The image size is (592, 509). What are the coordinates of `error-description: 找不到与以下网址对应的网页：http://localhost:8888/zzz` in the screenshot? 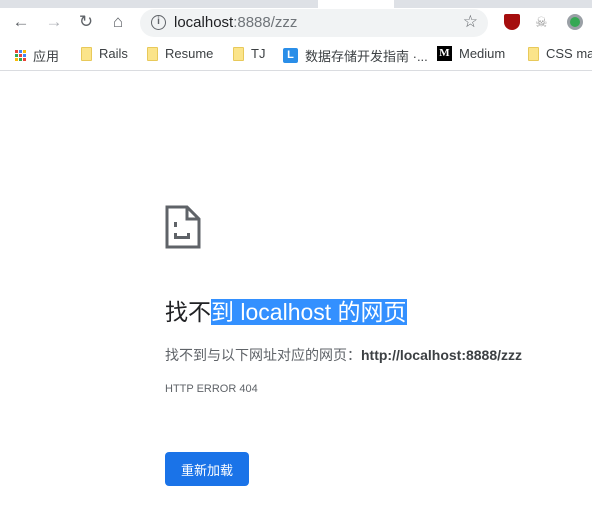 It's located at (344, 355).